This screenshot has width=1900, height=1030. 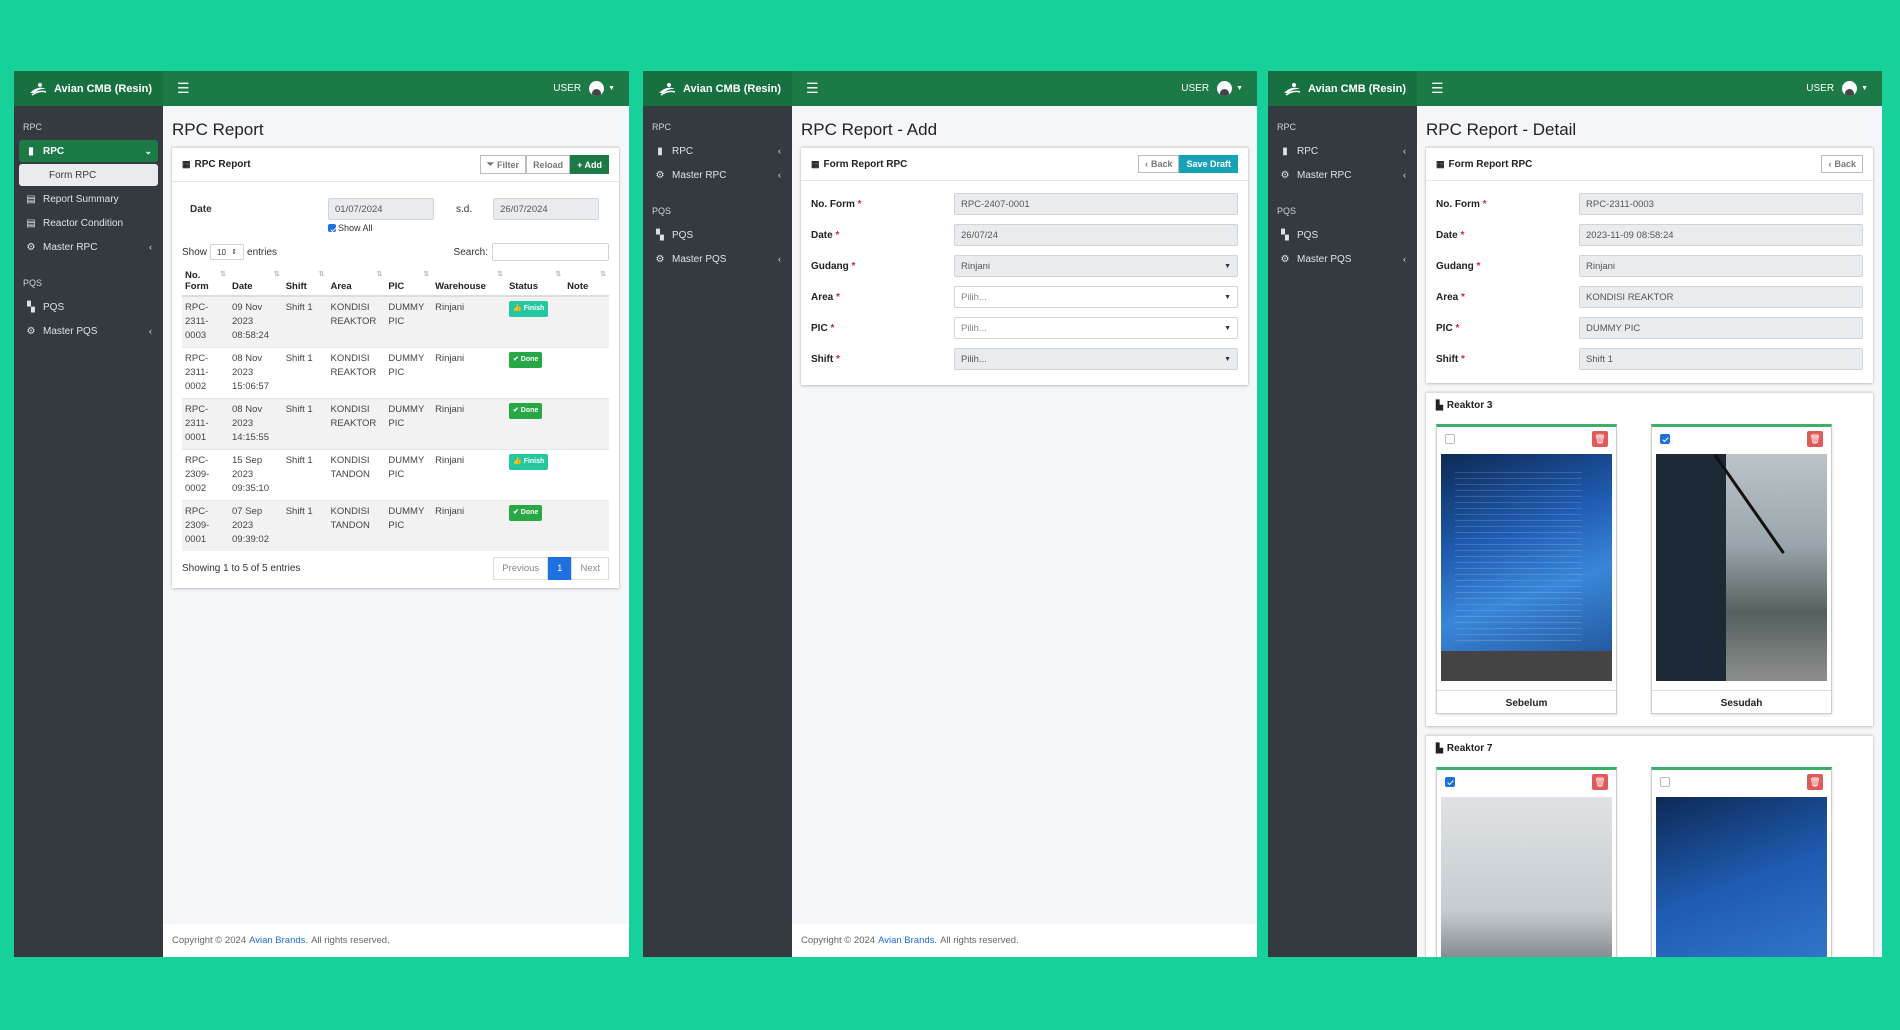 What do you see at coordinates (732, 88) in the screenshot?
I see `brand-name: Avian CMB (Resin)` at bounding box center [732, 88].